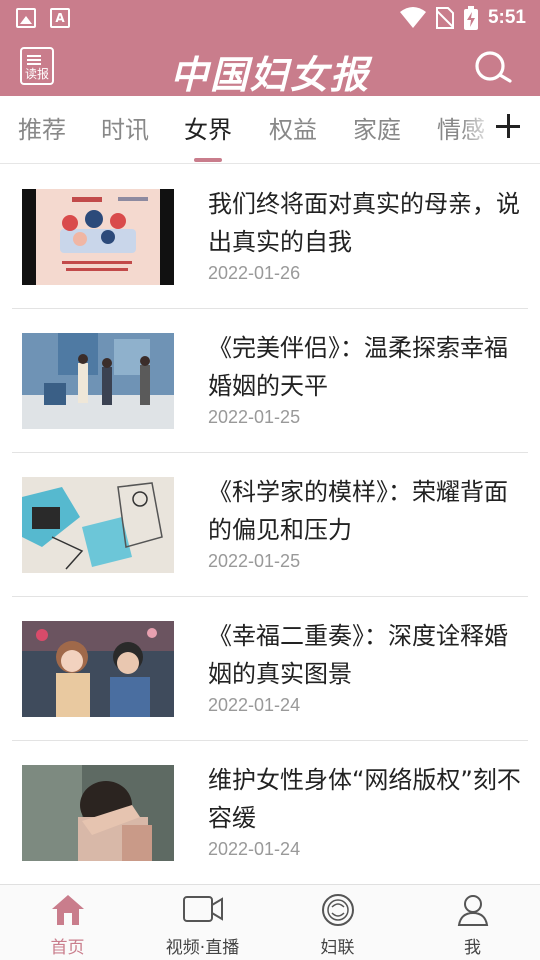 The image size is (540, 960). I want to click on news-item: 《科学家的模样》：荣耀背面的偏见和压力 2022-01-25, so click(270, 525).